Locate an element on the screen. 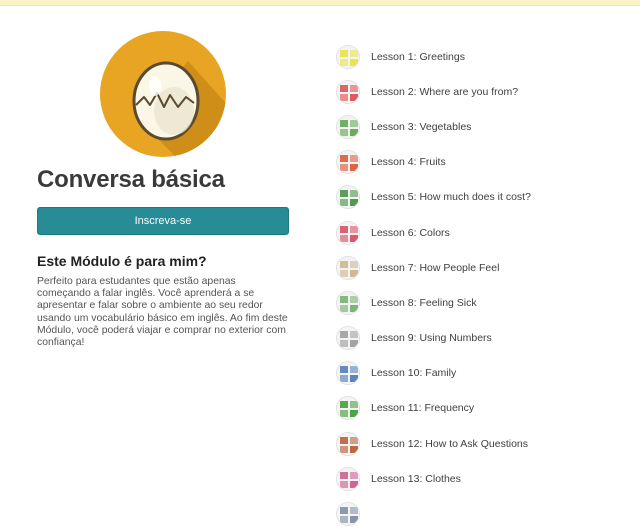 The image size is (640, 532). lesson-label: Lesson 7: How People Feel is located at coordinates (435, 267).